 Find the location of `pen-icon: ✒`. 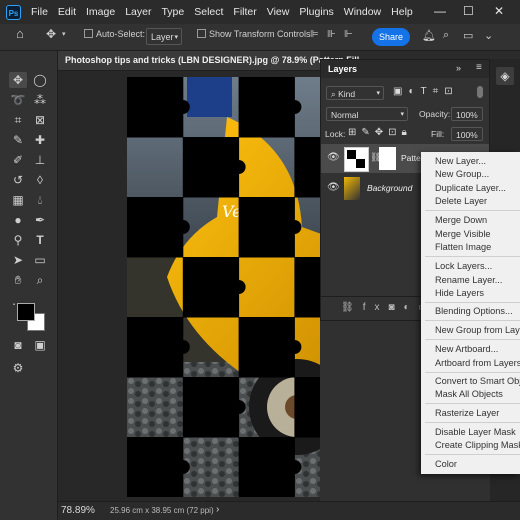

pen-icon: ✒ is located at coordinates (40, 220).